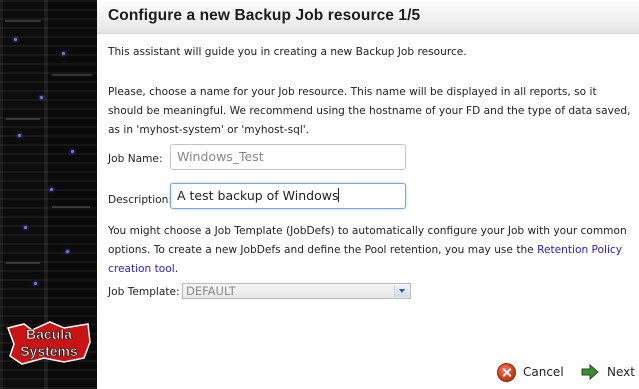 This screenshot has width=639, height=389. Describe the element at coordinates (401, 291) in the screenshot. I see `chevron-down-icon` at that location.